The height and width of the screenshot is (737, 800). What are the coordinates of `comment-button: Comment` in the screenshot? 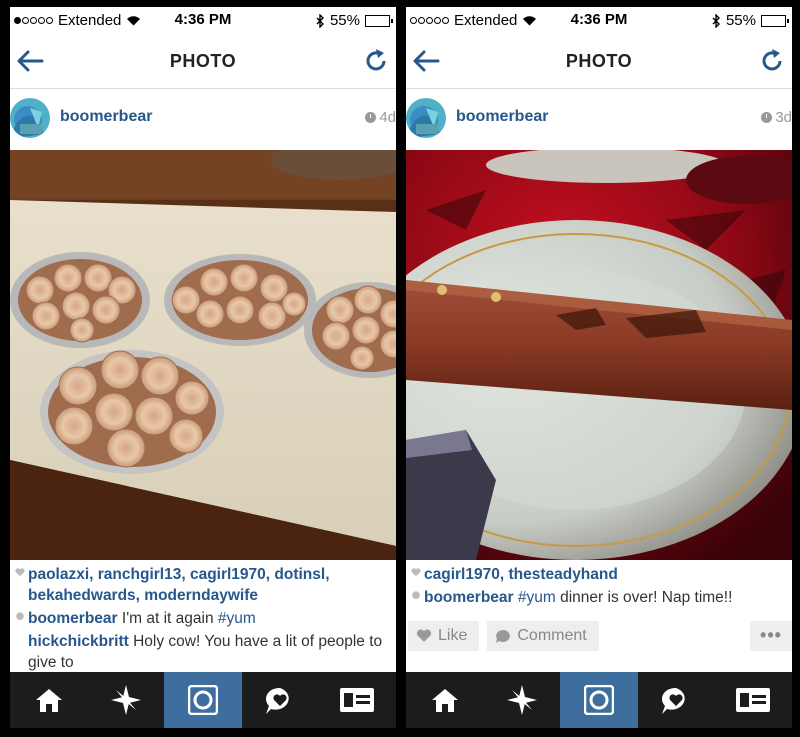 It's located at (543, 636).